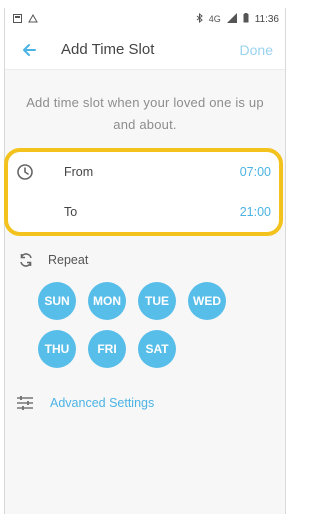 The width and height of the screenshot is (320, 514). What do you see at coordinates (33, 19) in the screenshot?
I see `alarm-icon` at bounding box center [33, 19].